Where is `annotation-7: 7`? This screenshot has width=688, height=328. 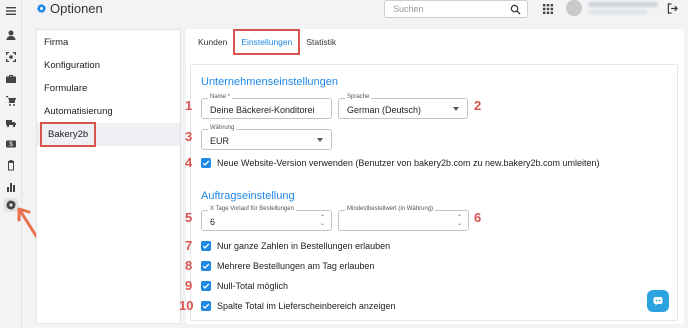
annotation-7: 7 is located at coordinates (189, 245).